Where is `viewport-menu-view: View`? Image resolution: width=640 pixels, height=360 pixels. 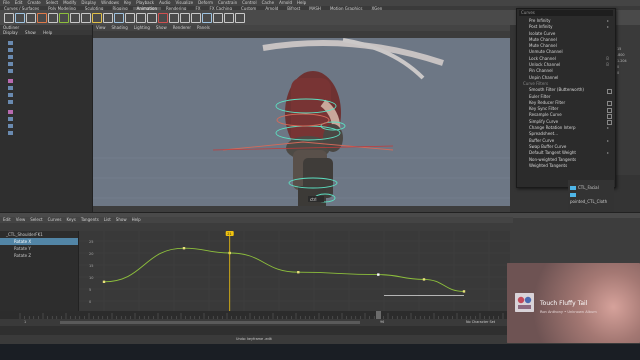 viewport-menu-view: View is located at coordinates (101, 27).